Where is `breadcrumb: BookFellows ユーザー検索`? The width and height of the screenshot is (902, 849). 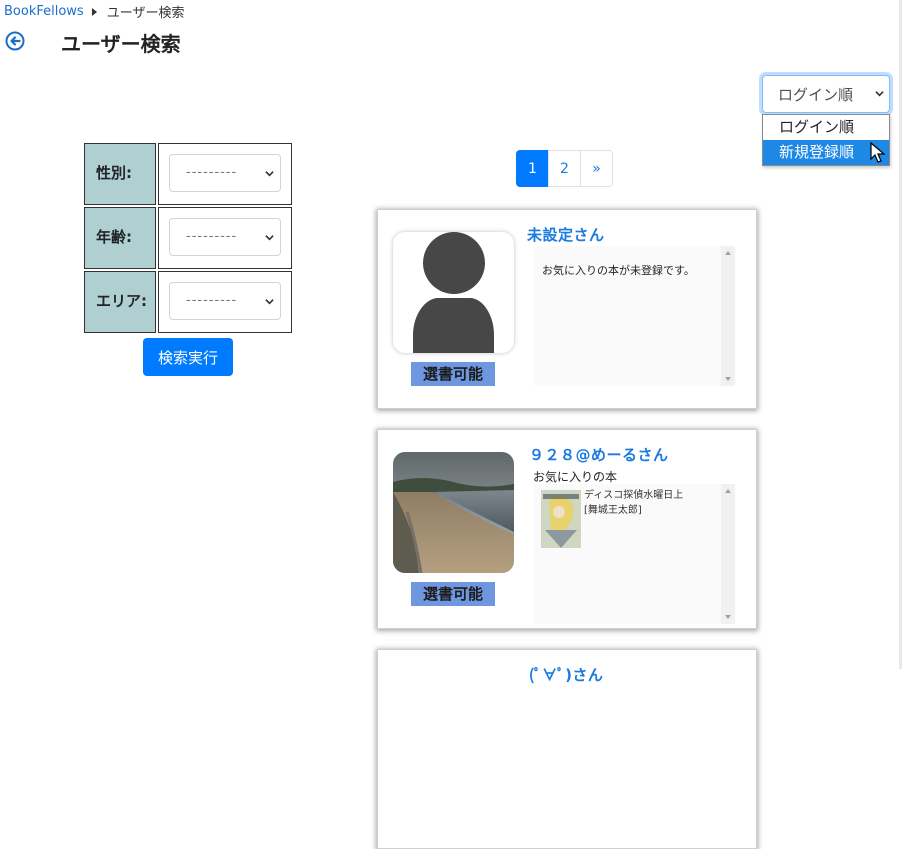 breadcrumb: BookFellows ユーザー検索 is located at coordinates (94, 11).